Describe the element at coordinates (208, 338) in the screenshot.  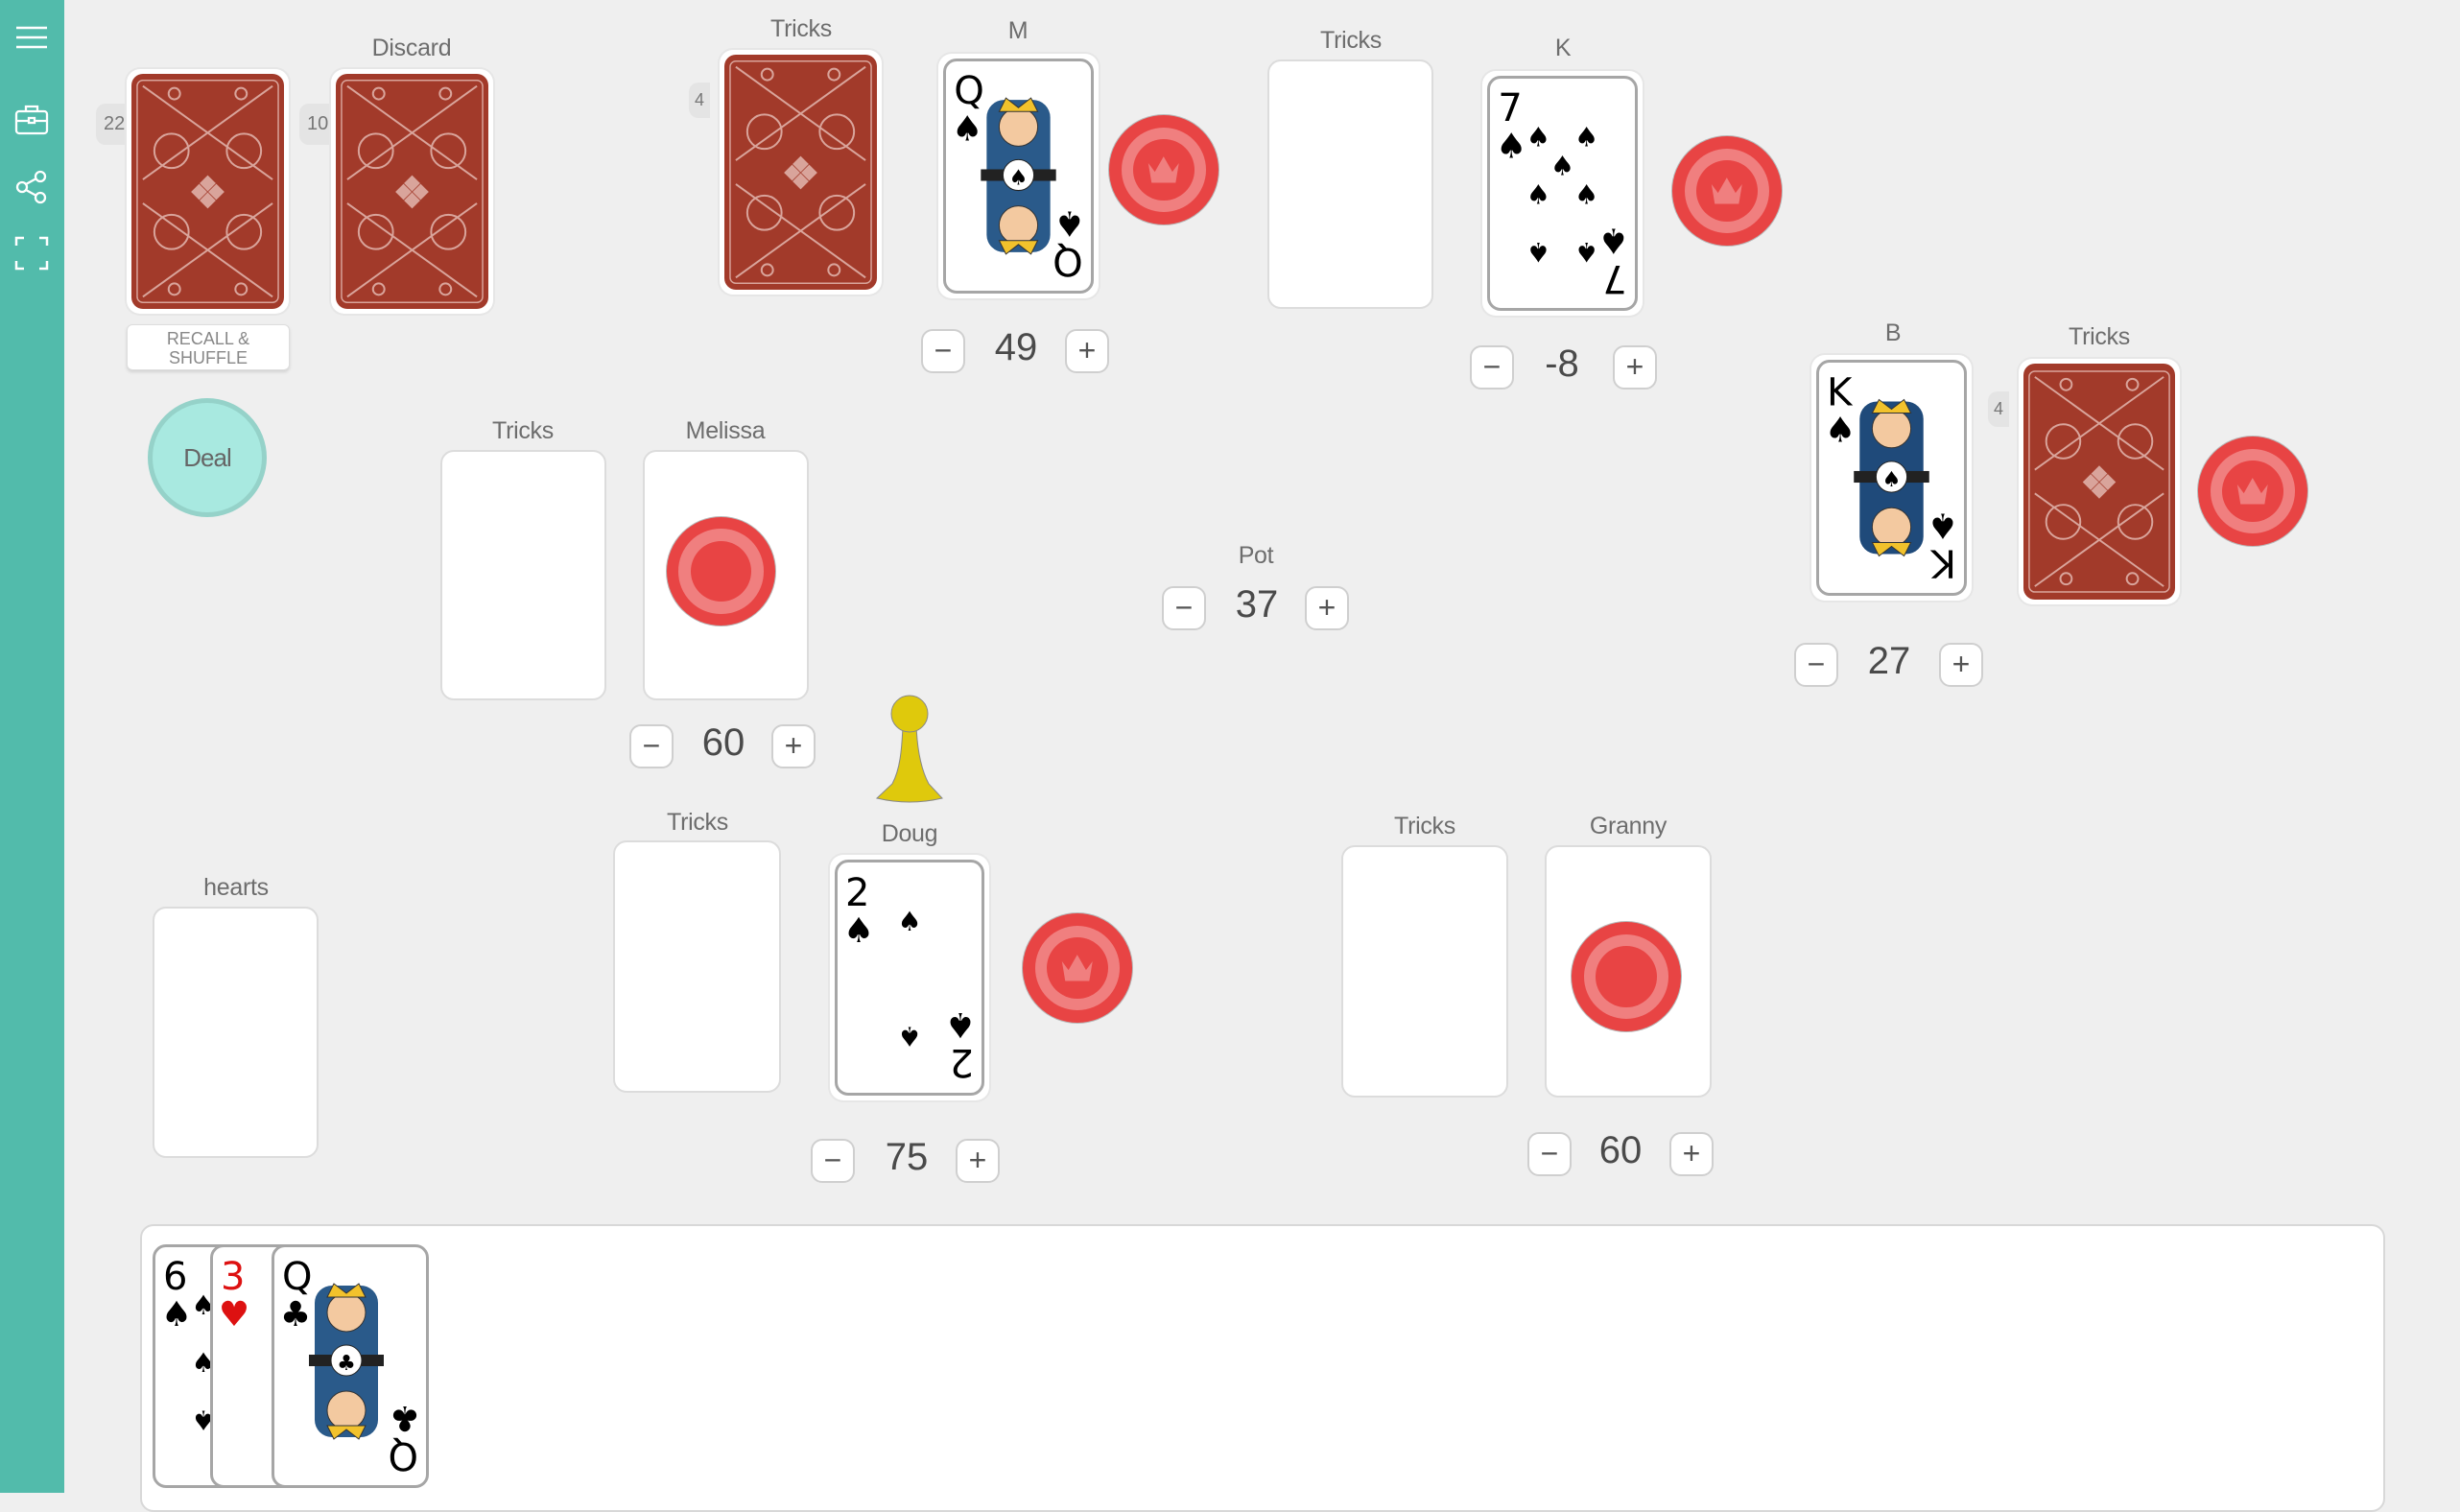
I see `recall-label: RECALL &` at that location.